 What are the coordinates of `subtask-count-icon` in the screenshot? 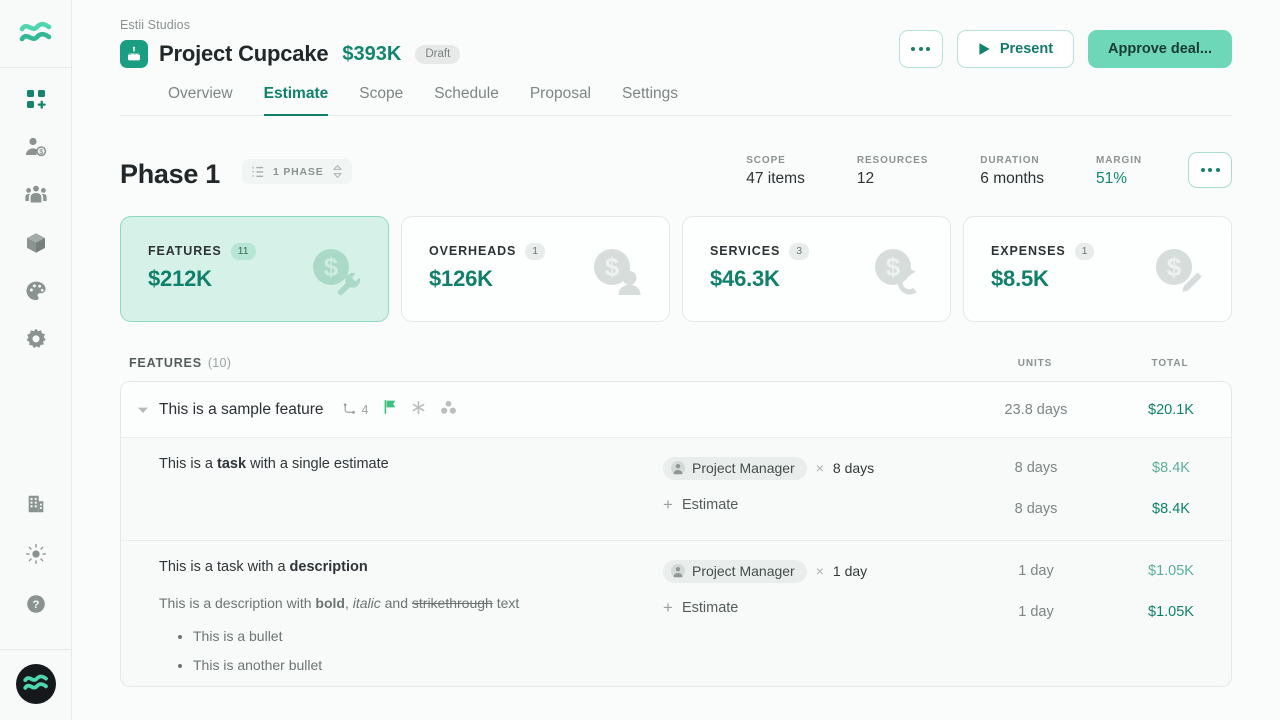 It's located at (349, 408).